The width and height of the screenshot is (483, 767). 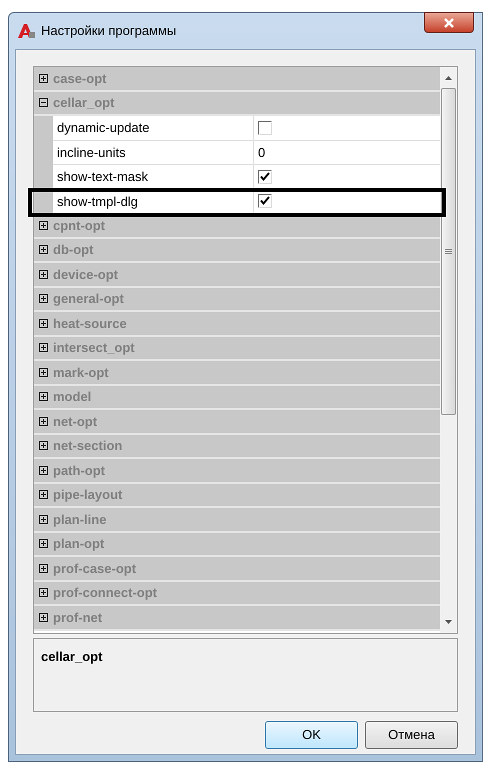 What do you see at coordinates (153, 128) in the screenshot?
I see `property-name: dynamic-update` at bounding box center [153, 128].